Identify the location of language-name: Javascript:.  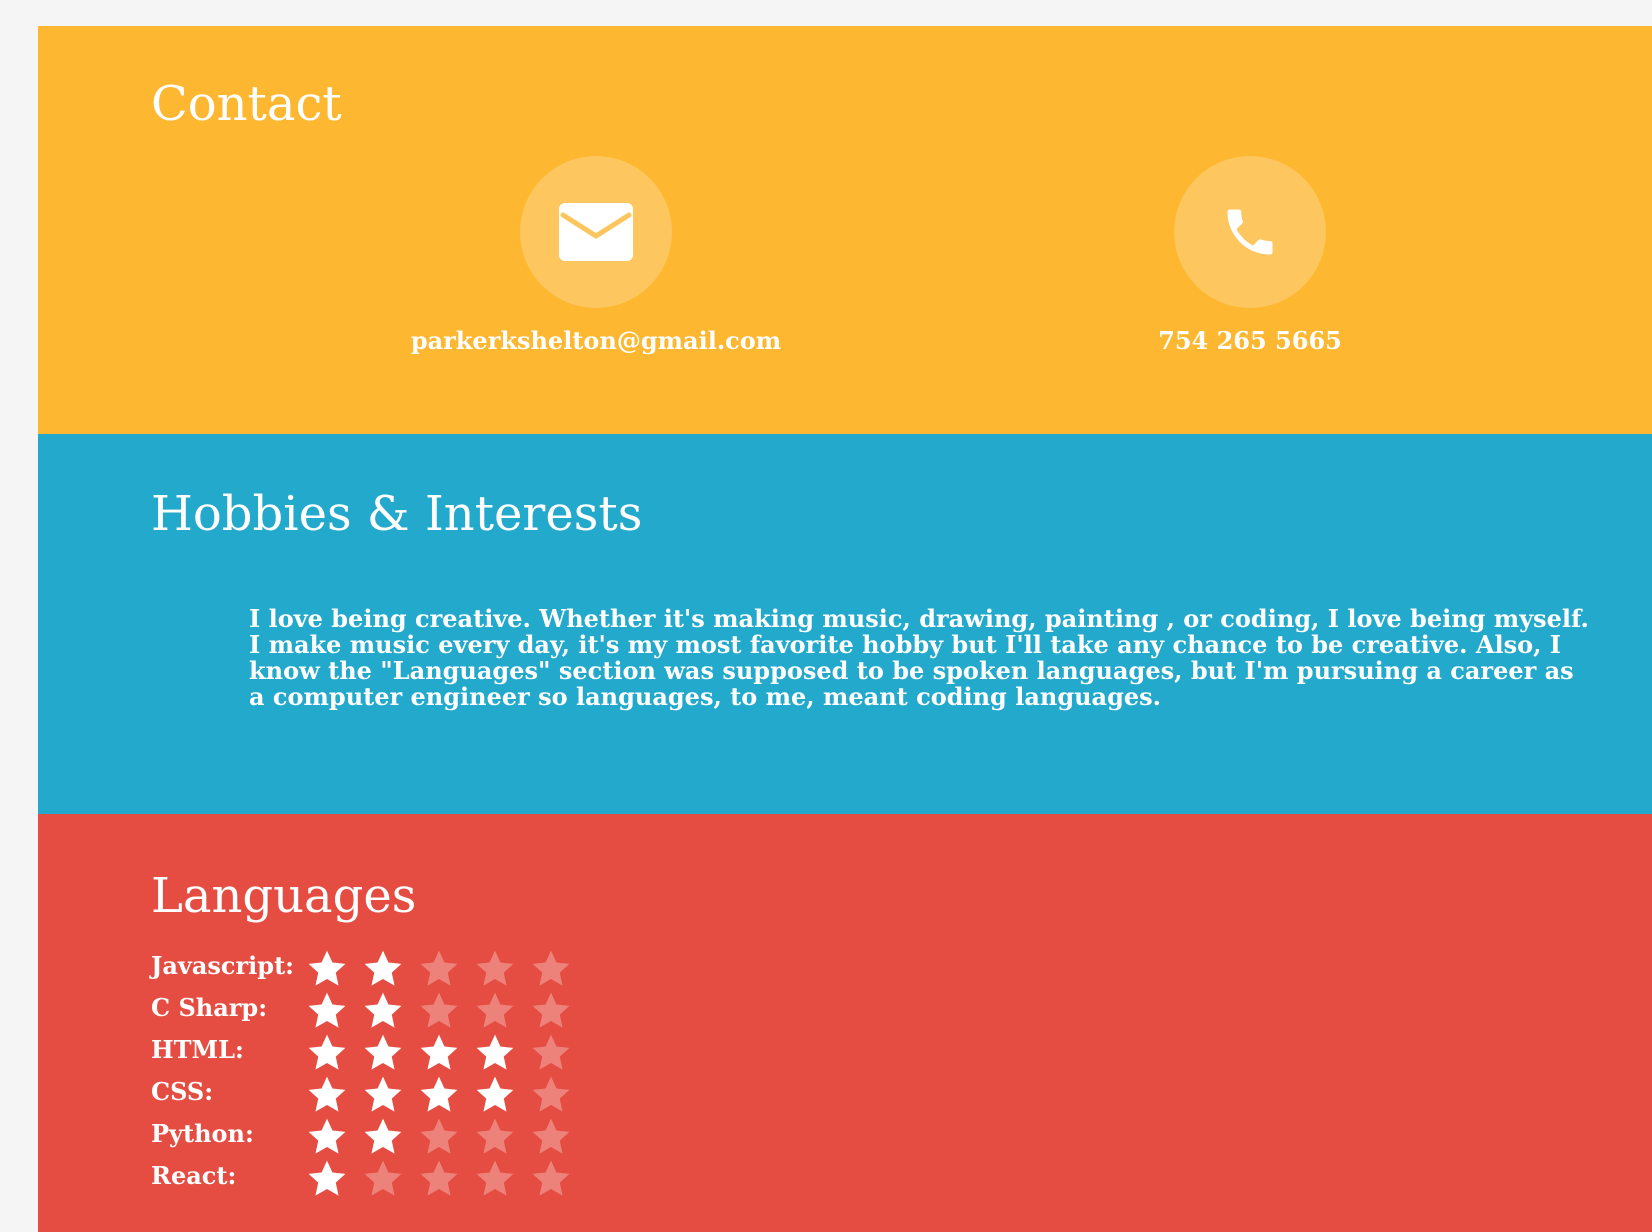
(223, 965).